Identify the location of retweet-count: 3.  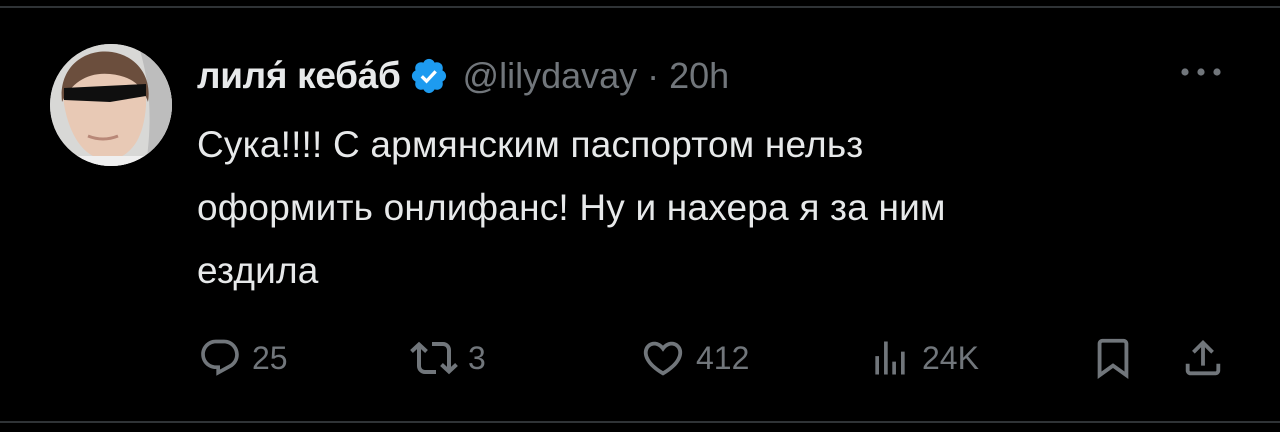
(477, 357).